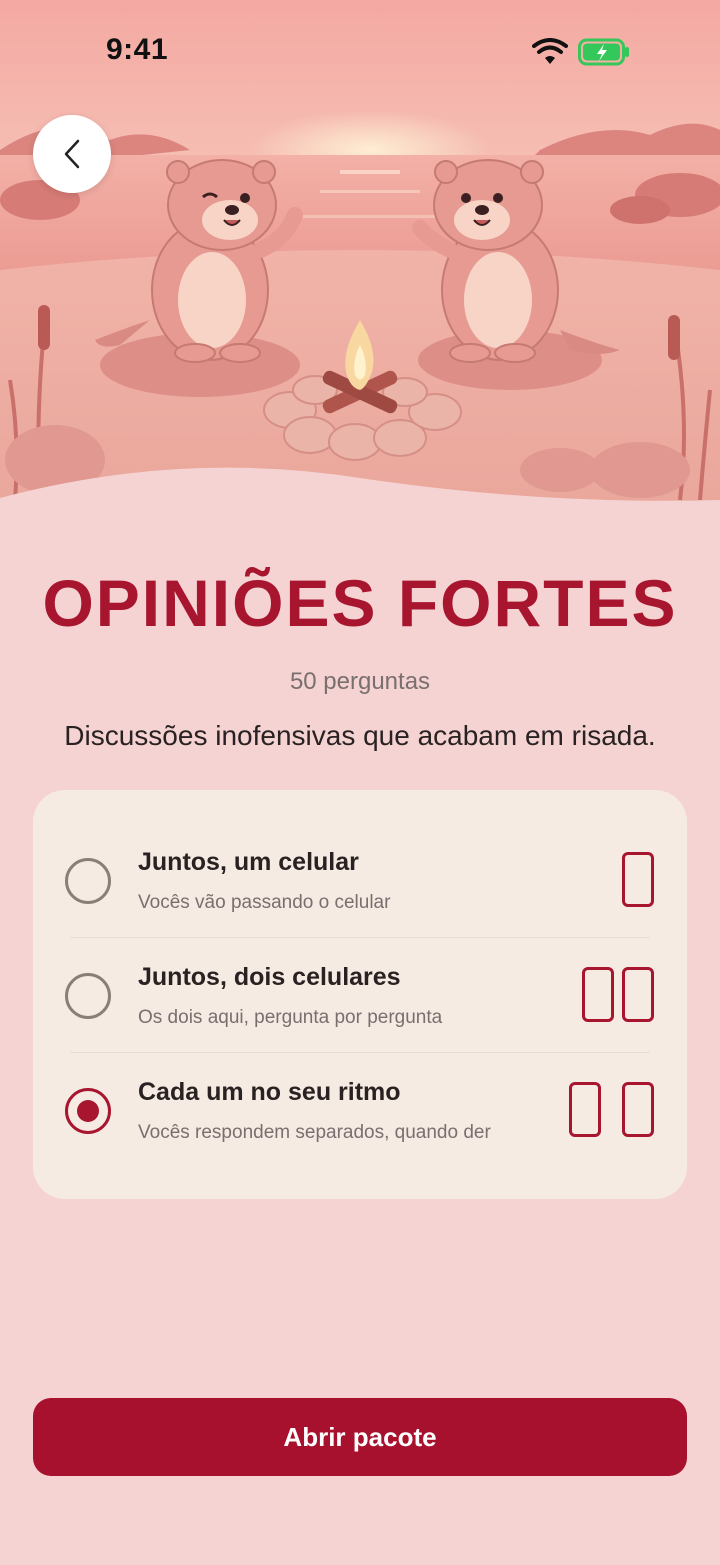  Describe the element at coordinates (360, 50) in the screenshot. I see `status-bar: 9:41` at that location.